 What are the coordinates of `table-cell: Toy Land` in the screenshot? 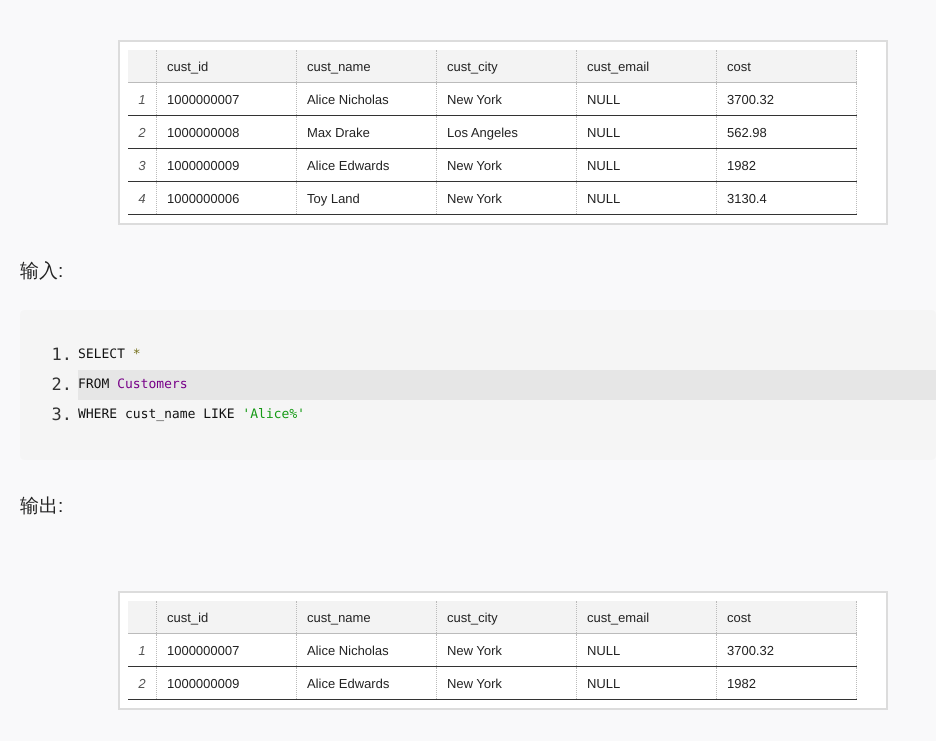 It's located at (366, 198).